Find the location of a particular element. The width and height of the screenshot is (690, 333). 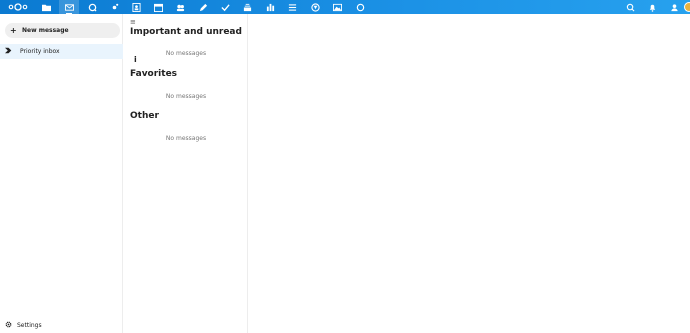

lists-icon is located at coordinates (292, 7).